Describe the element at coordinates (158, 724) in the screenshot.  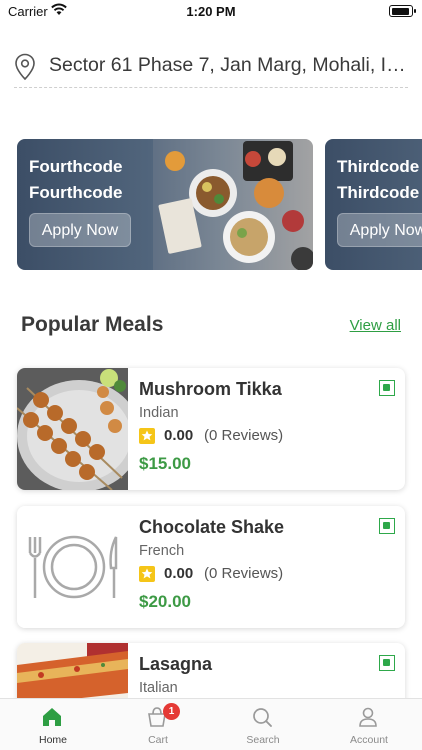
I see `tab-cart: 1 Cart` at that location.